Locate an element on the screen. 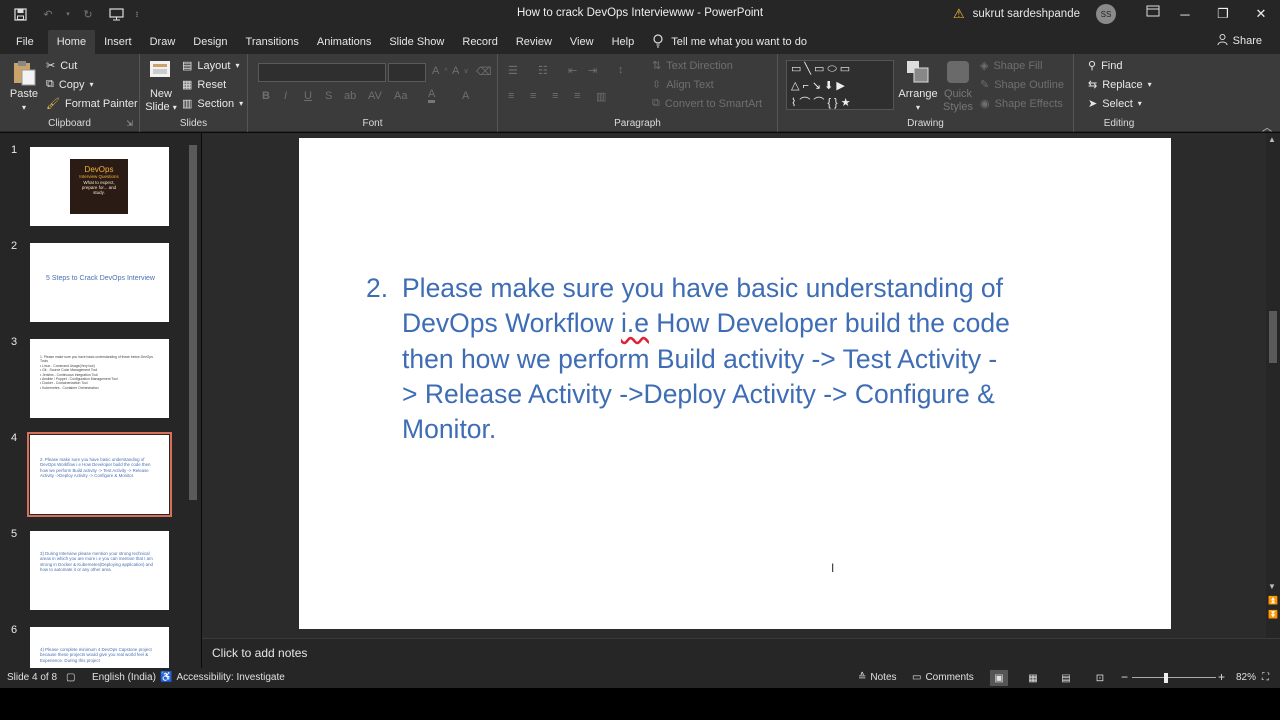  shape-fill-button: ◈ Shape Fill is located at coordinates (1011, 66).